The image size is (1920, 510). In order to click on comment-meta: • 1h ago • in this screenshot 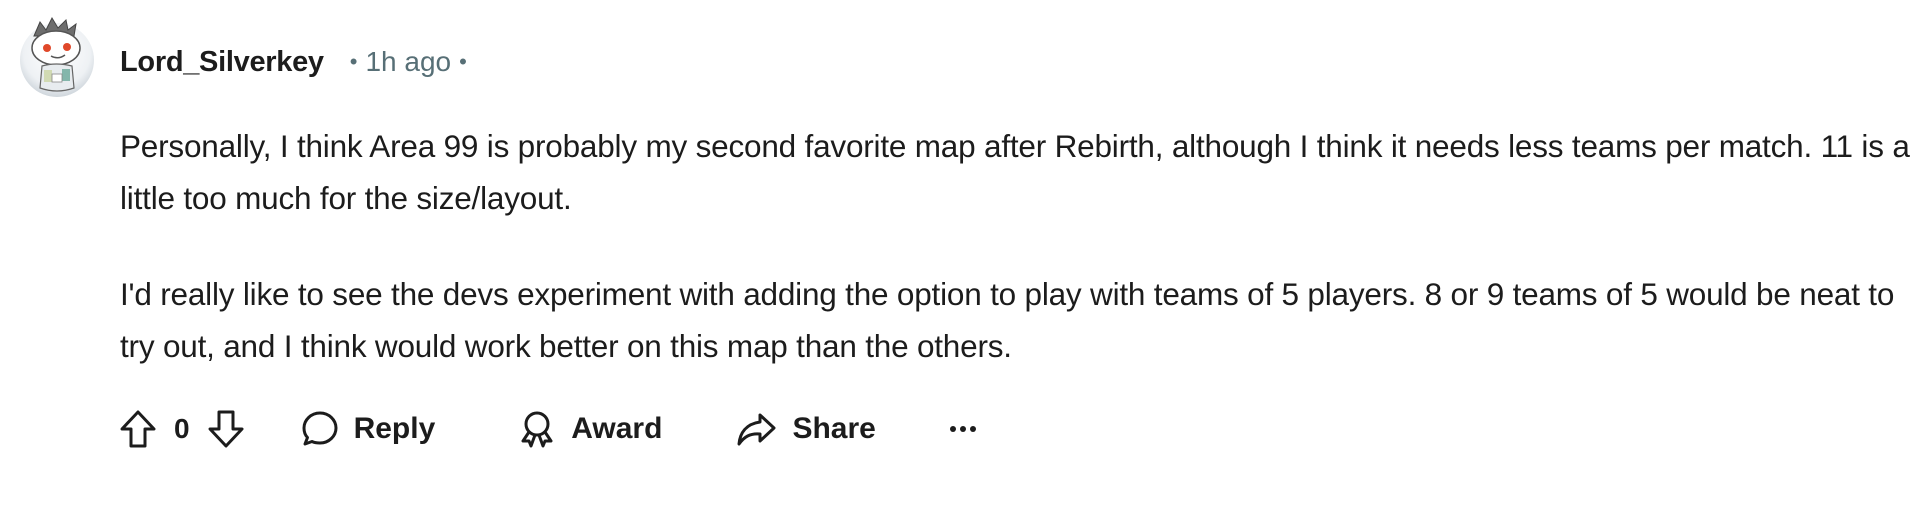, I will do `click(408, 62)`.